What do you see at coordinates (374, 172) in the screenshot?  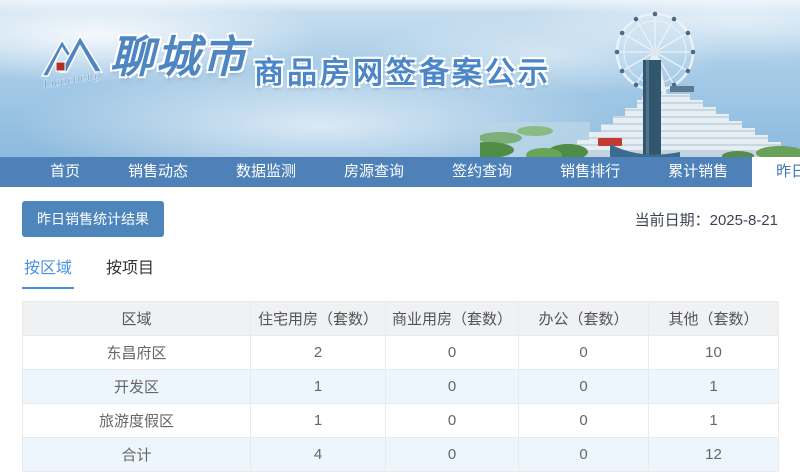 I see `nav-item-listing-query: 房源查询` at bounding box center [374, 172].